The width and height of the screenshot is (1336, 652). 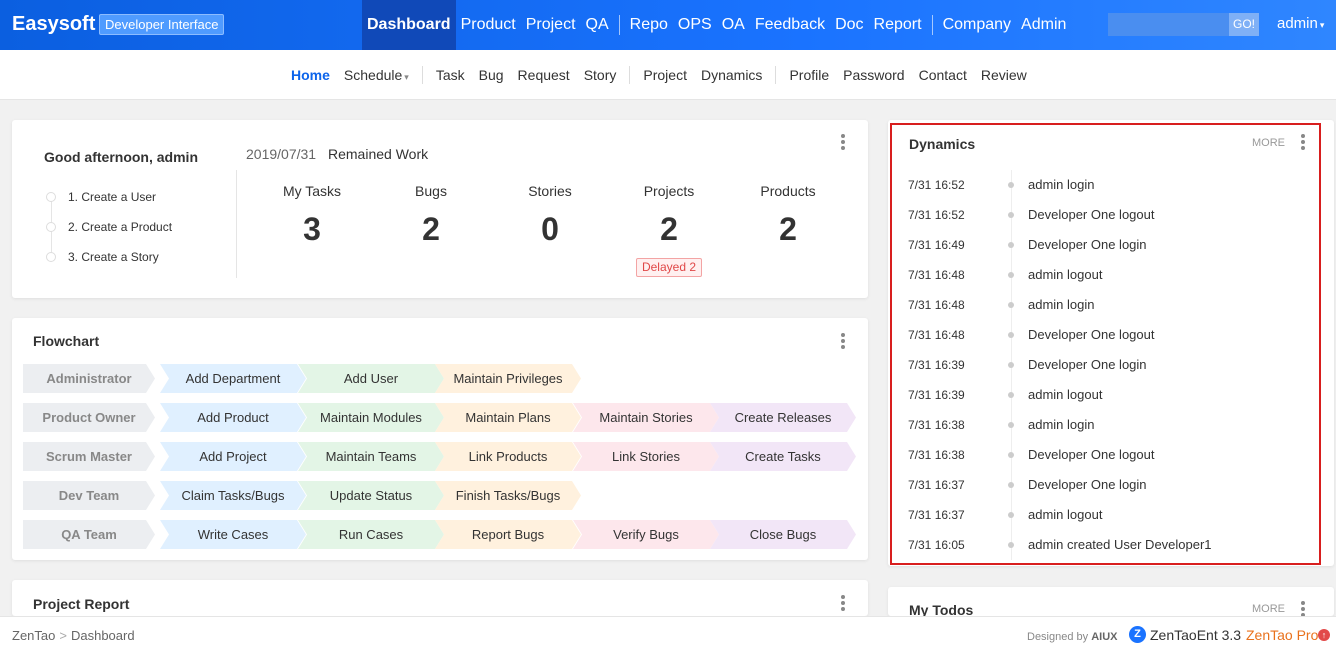 I want to click on step-create-story: 3. Create a Story, so click(x=108, y=257).